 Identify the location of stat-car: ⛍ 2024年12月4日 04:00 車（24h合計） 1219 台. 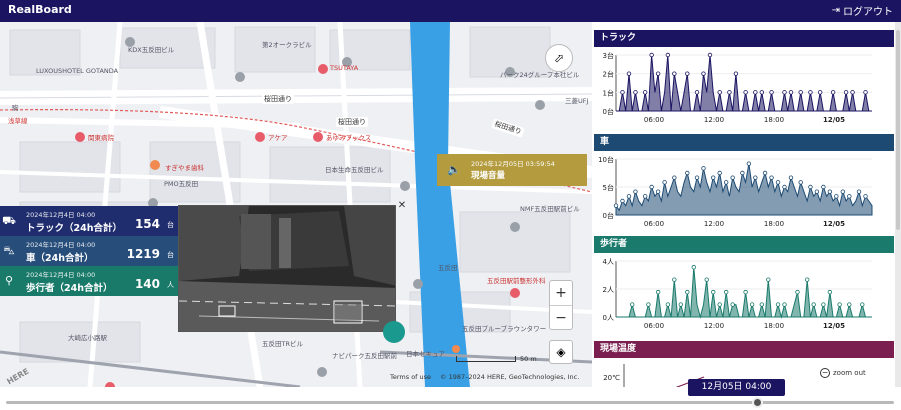
(90, 251).